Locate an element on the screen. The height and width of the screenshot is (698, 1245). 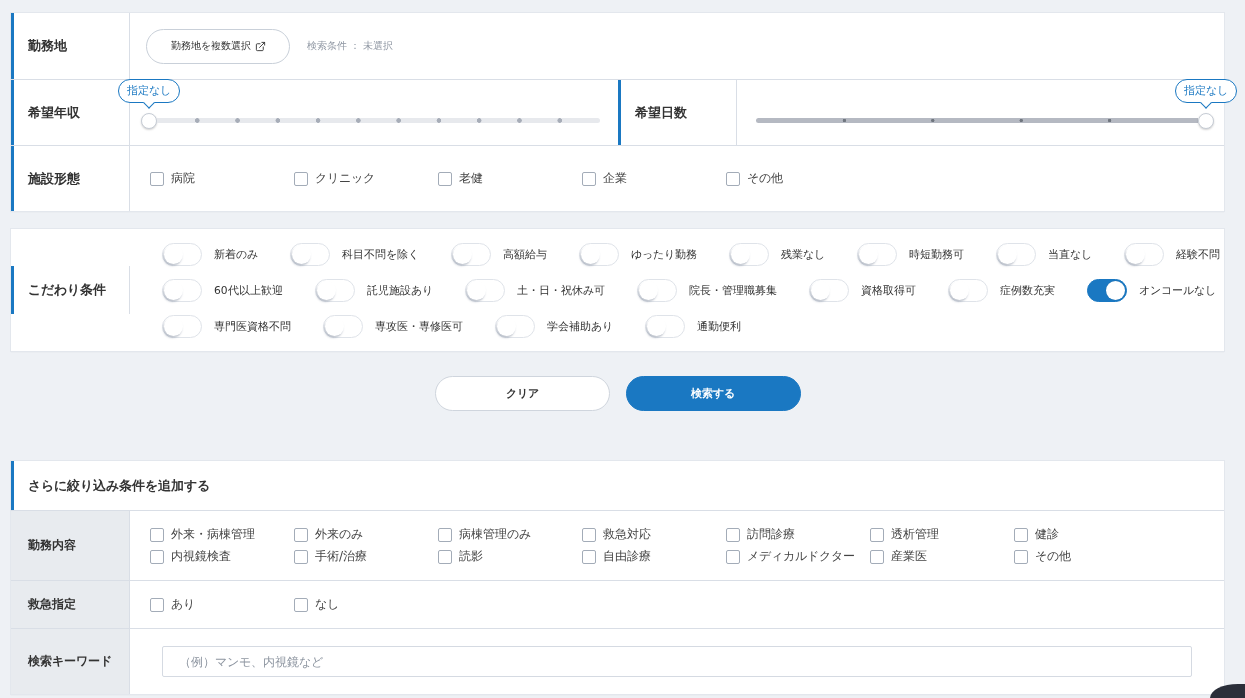
checkbox-label: 透析管理 is located at coordinates (915, 534).